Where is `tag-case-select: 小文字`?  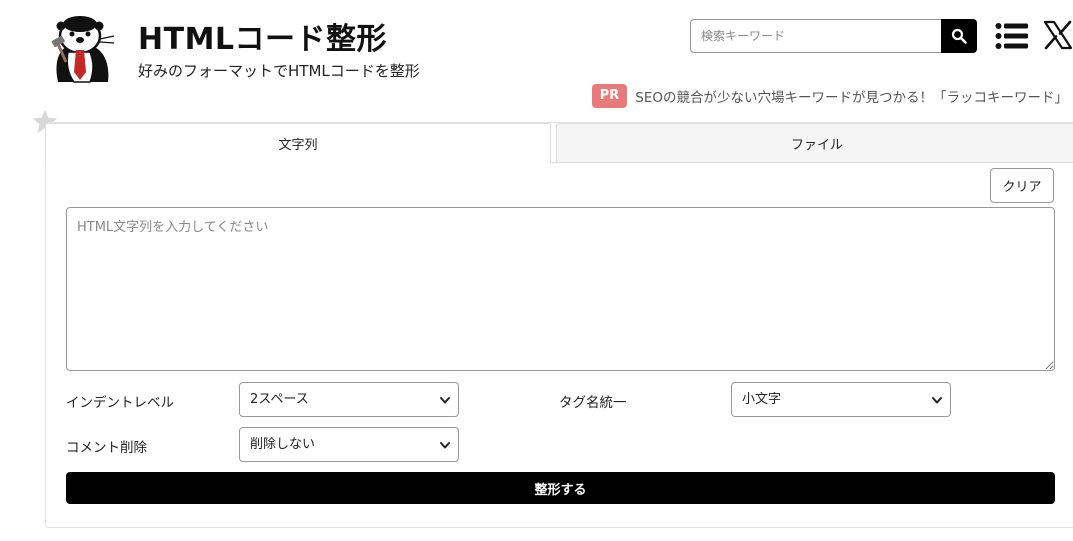 tag-case-select: 小文字 is located at coordinates (841, 399).